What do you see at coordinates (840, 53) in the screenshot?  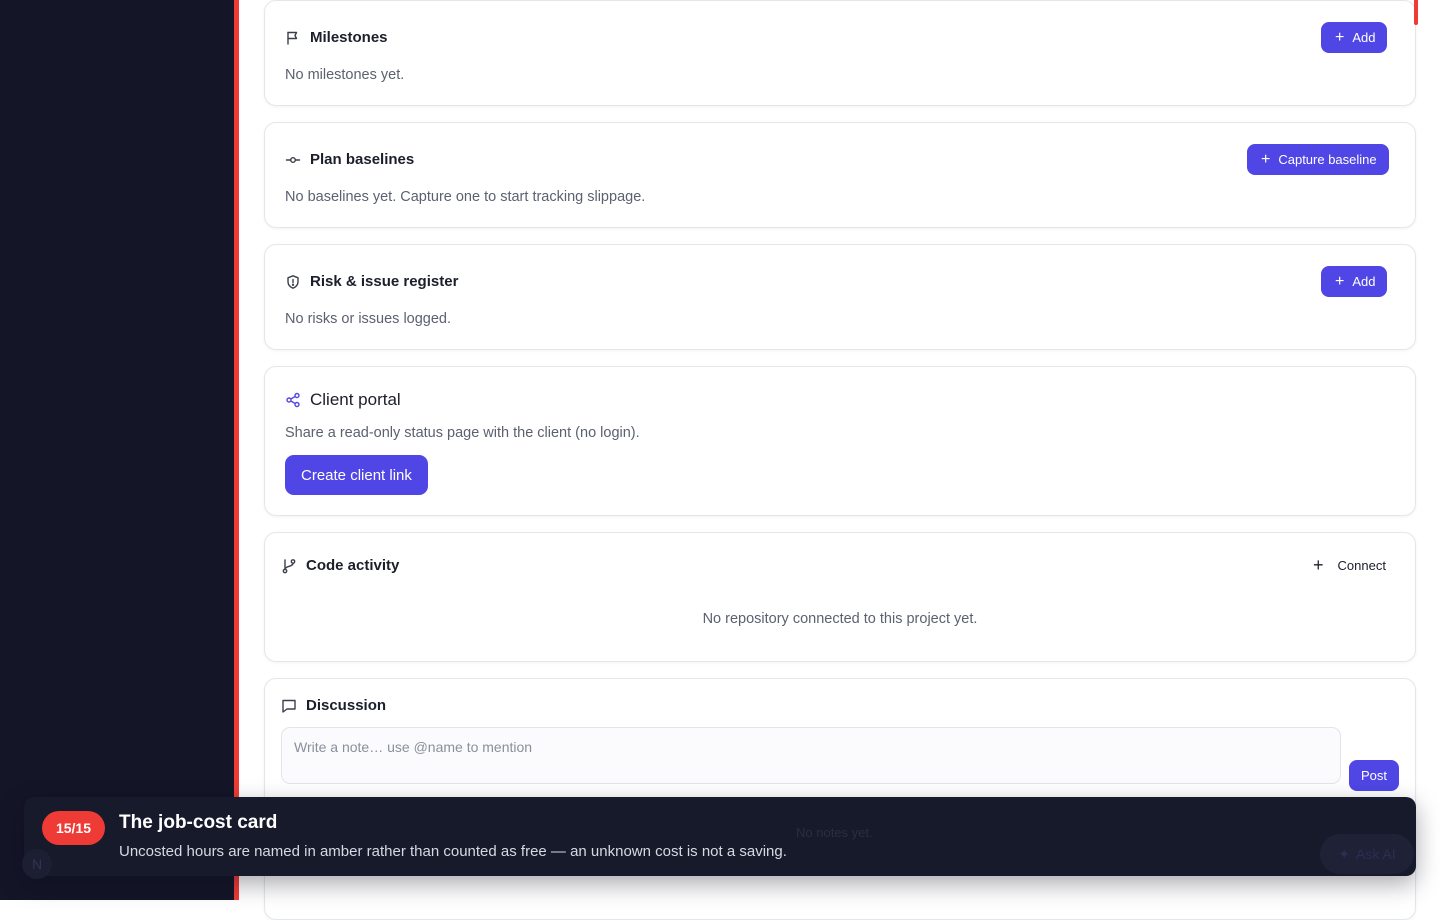 I see `milestones-card: Milestones + Add No milestones yet.` at bounding box center [840, 53].